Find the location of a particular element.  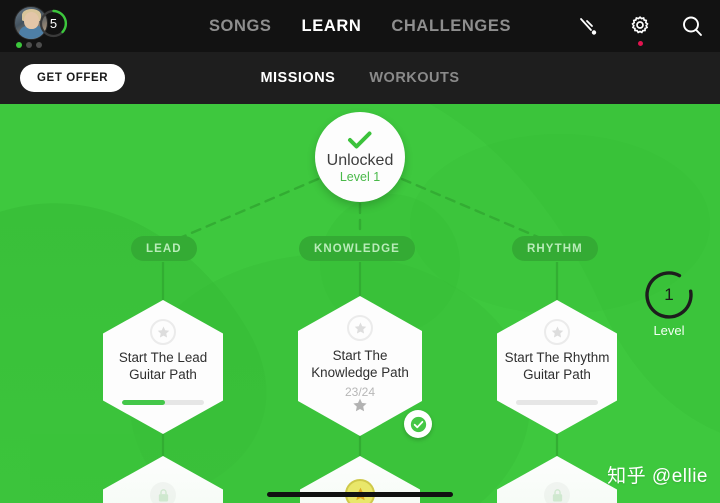

path-node-next-rhythm is located at coordinates (557, 479).